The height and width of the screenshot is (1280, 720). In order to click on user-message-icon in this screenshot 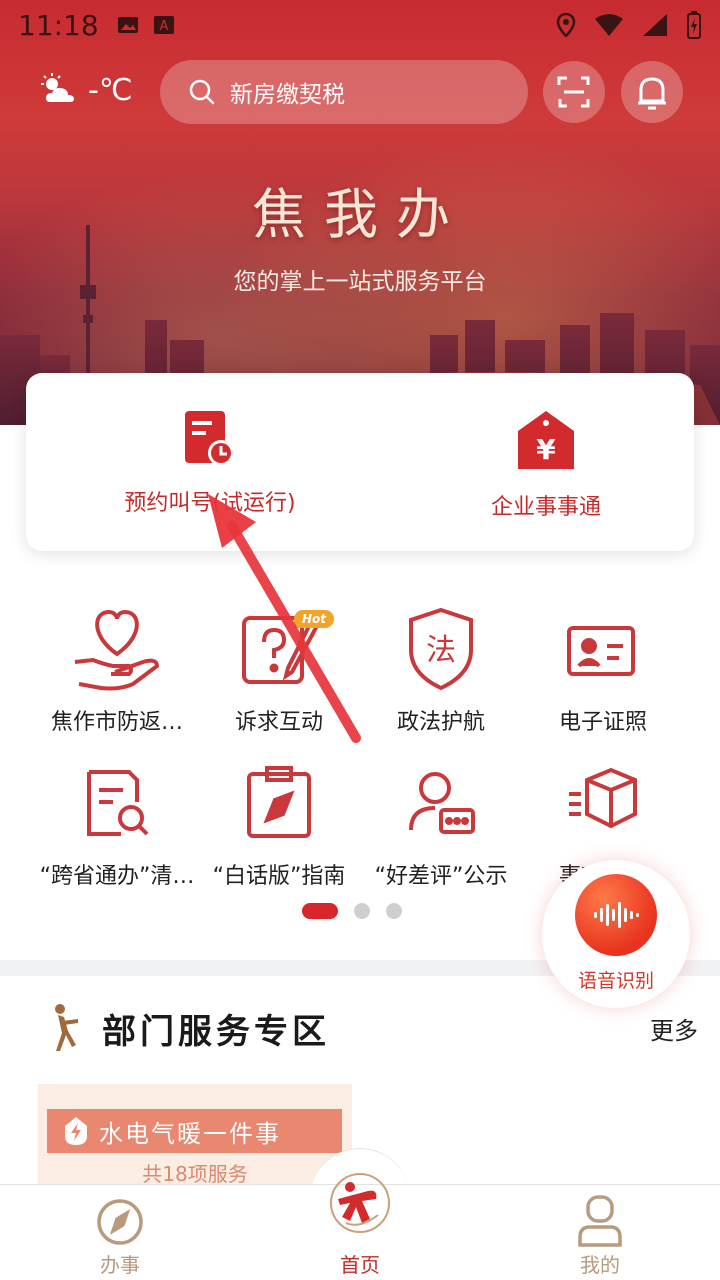, I will do `click(442, 803)`.